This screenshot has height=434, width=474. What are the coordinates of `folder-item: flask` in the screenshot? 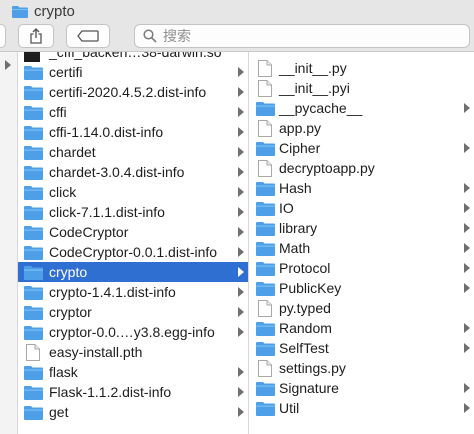 It's located at (133, 372).